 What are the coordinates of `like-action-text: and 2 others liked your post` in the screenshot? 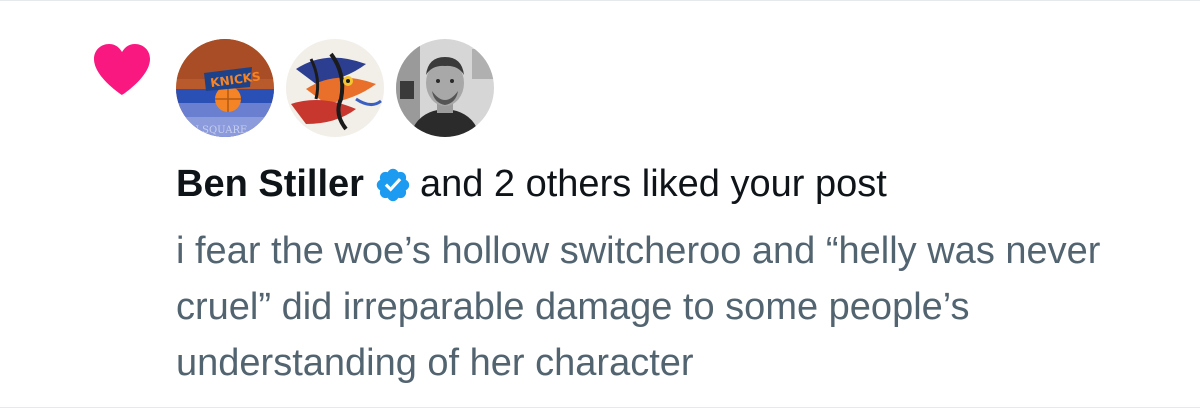 It's located at (653, 184).